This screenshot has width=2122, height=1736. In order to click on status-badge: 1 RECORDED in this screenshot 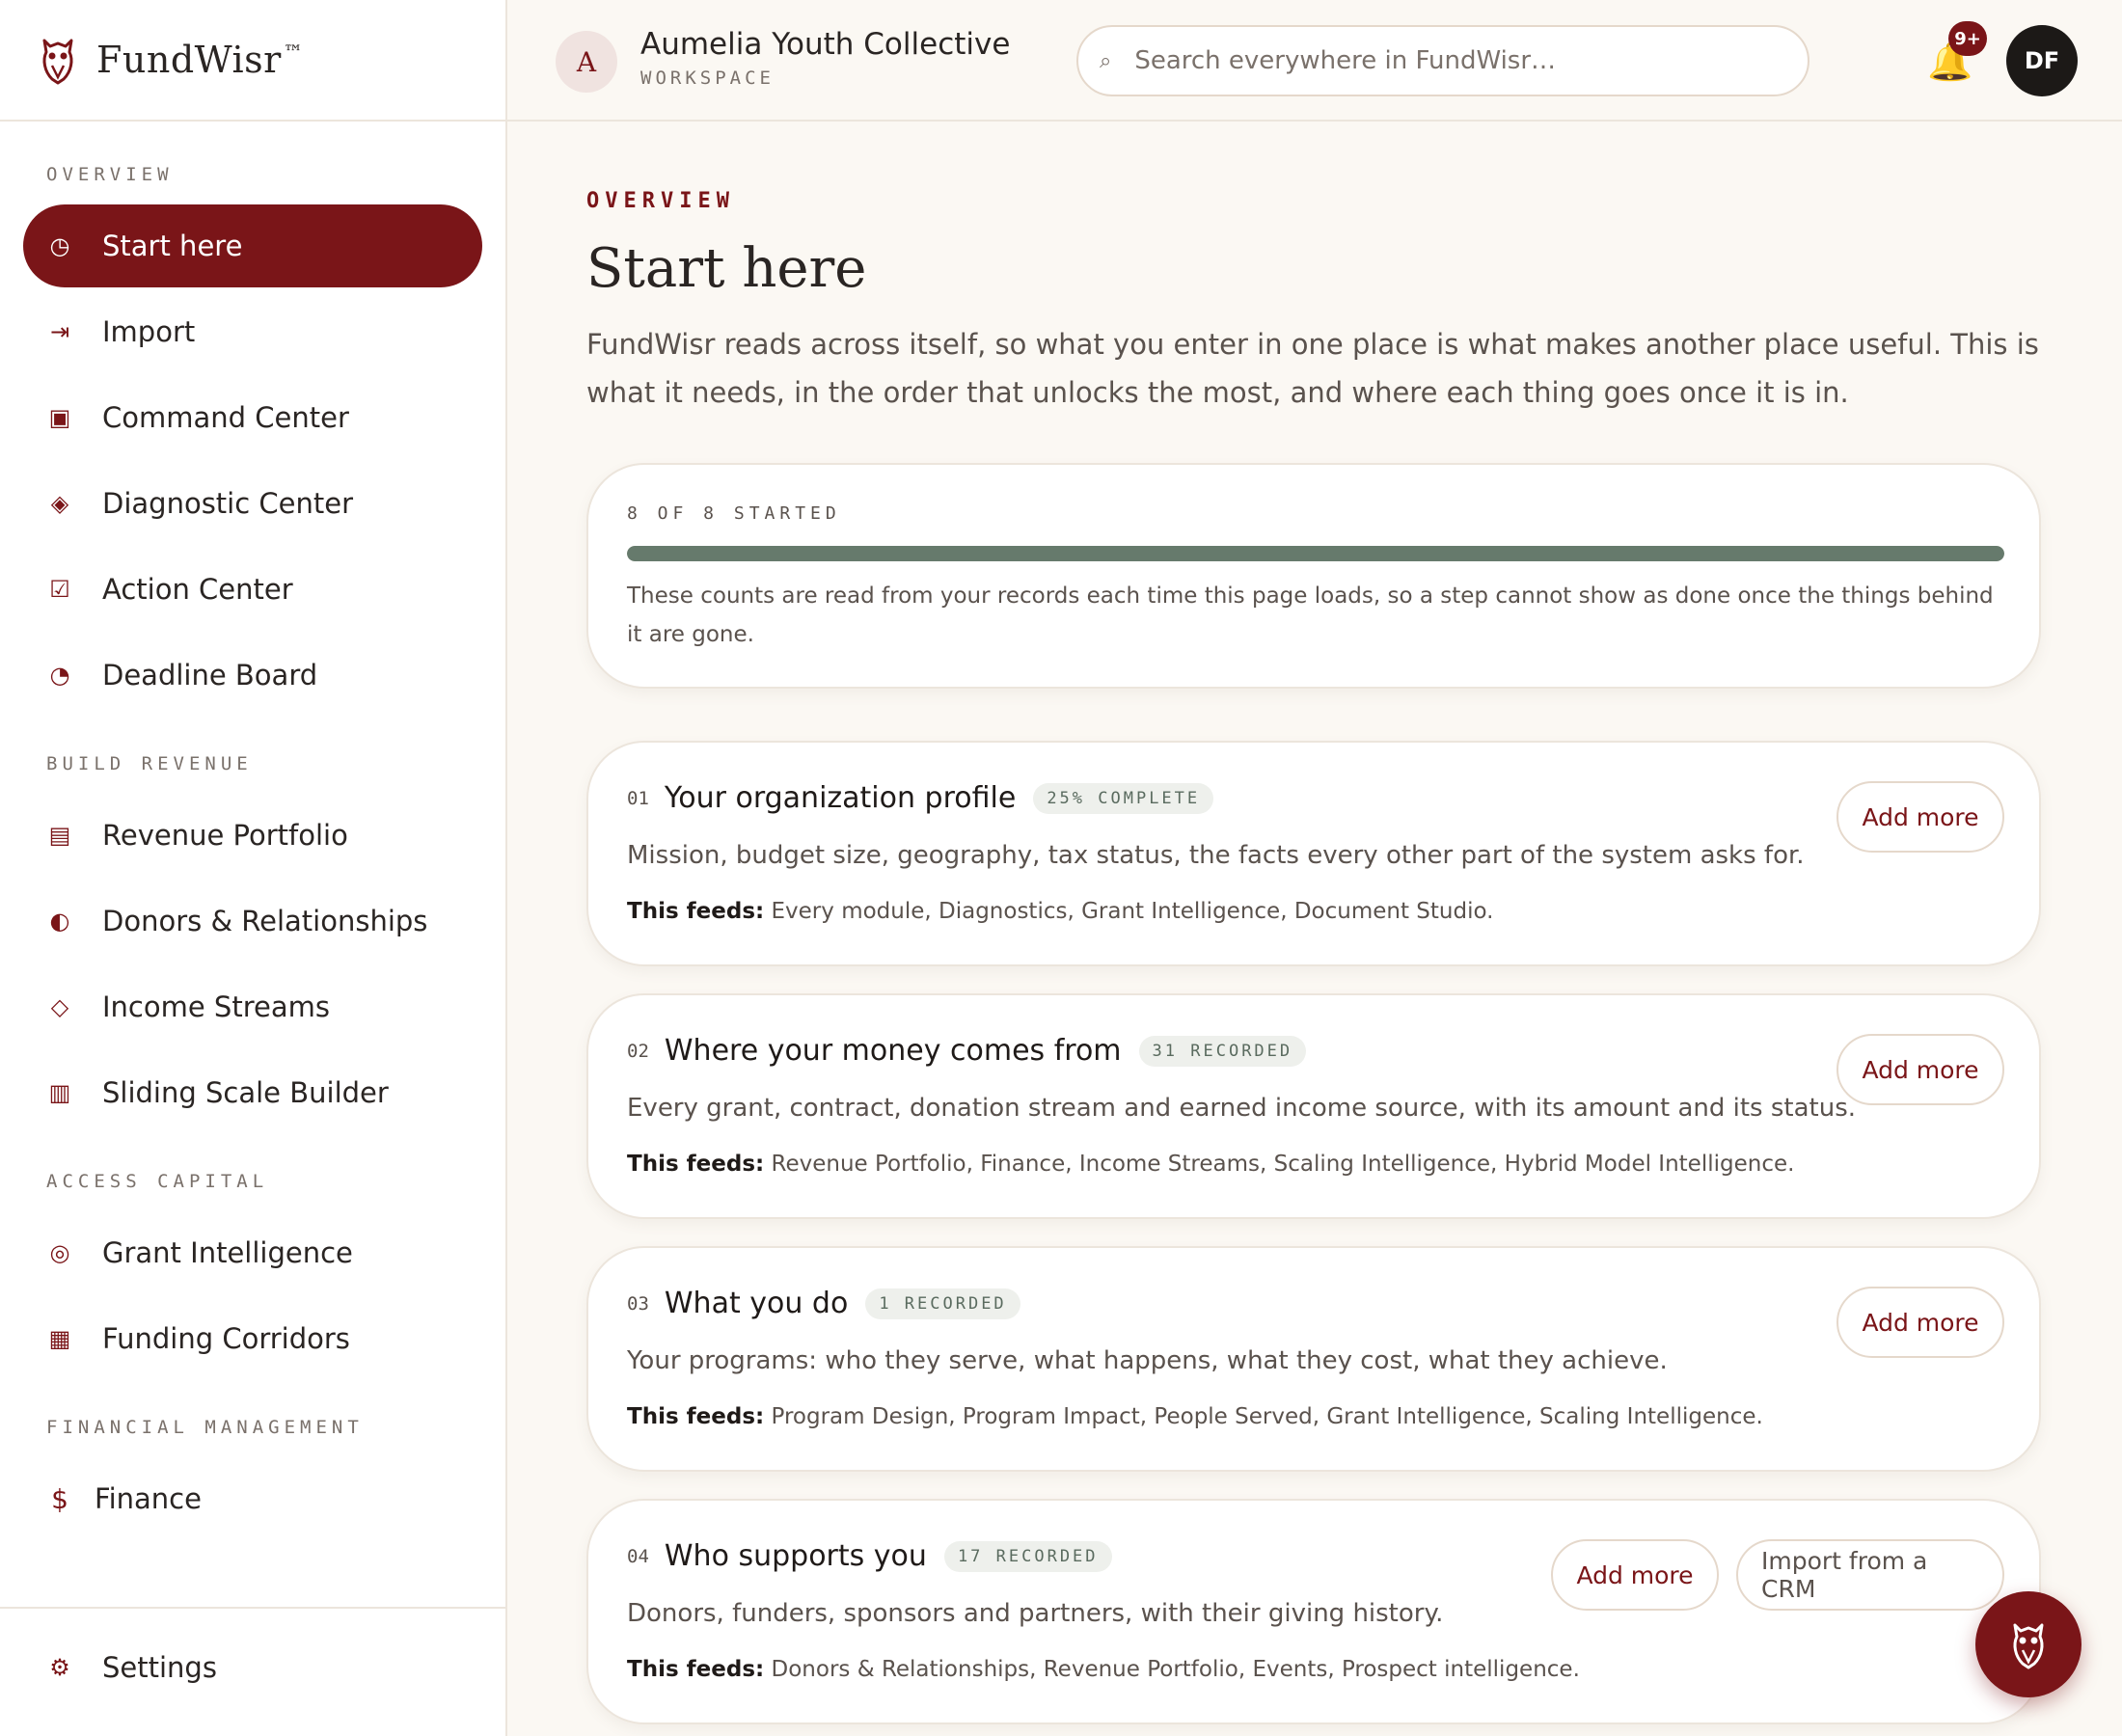, I will do `click(943, 1303)`.